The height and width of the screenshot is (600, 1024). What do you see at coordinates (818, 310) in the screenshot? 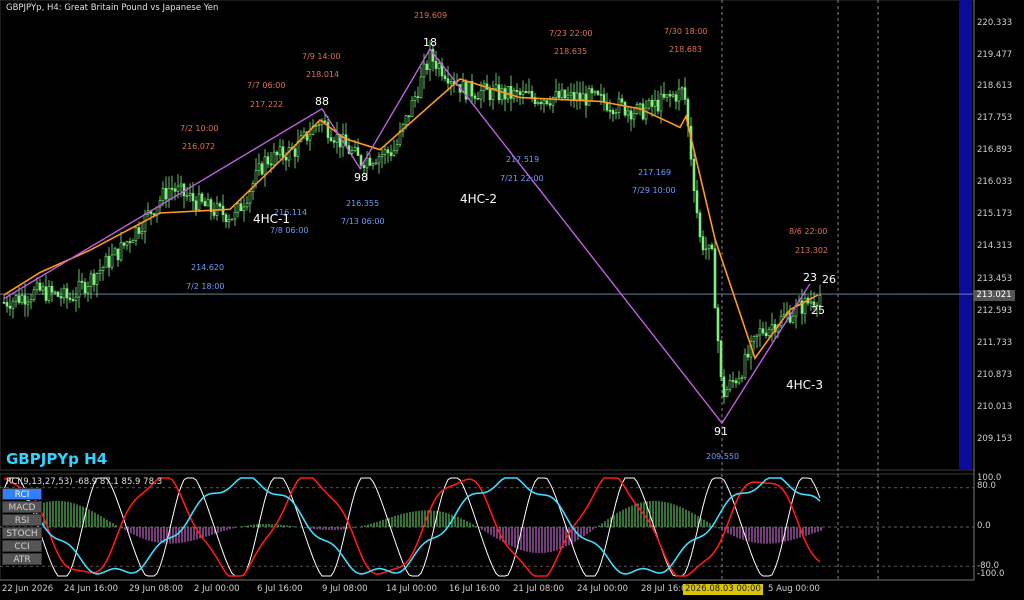
I see `pivot-label: 25` at bounding box center [818, 310].